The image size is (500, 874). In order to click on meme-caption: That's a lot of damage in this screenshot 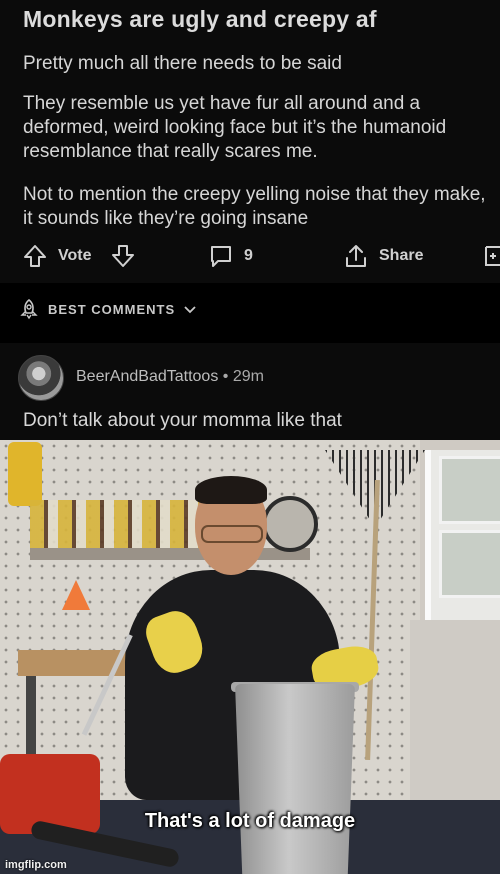, I will do `click(250, 821)`.